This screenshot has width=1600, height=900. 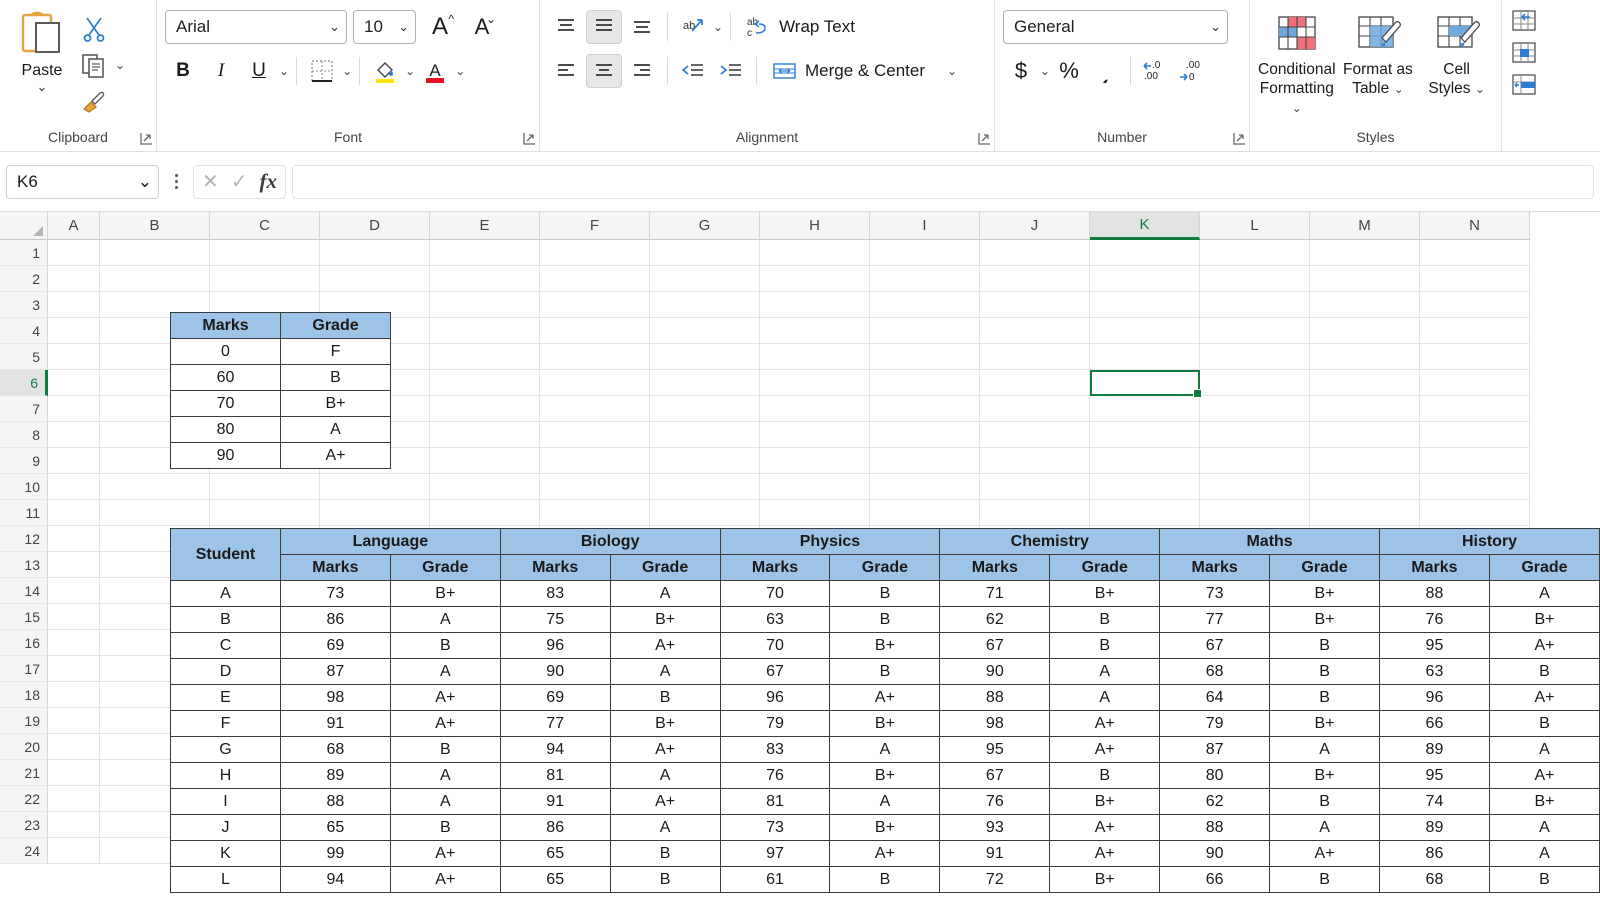 I want to click on cell-K5, so click(x=1145, y=357).